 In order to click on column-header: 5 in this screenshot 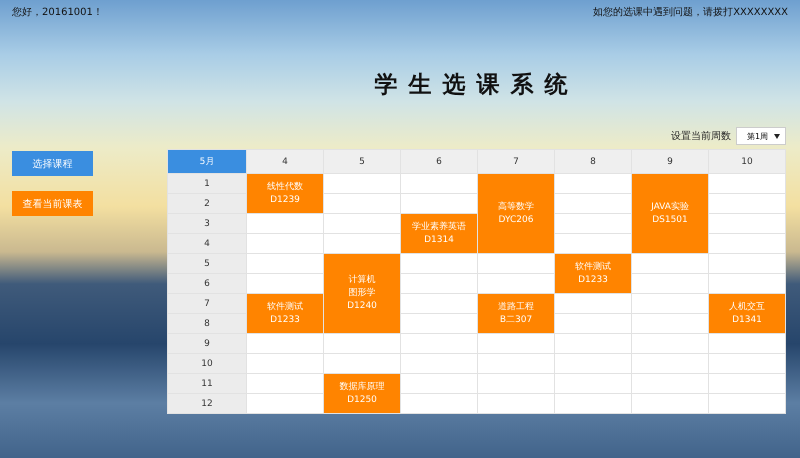, I will do `click(362, 161)`.